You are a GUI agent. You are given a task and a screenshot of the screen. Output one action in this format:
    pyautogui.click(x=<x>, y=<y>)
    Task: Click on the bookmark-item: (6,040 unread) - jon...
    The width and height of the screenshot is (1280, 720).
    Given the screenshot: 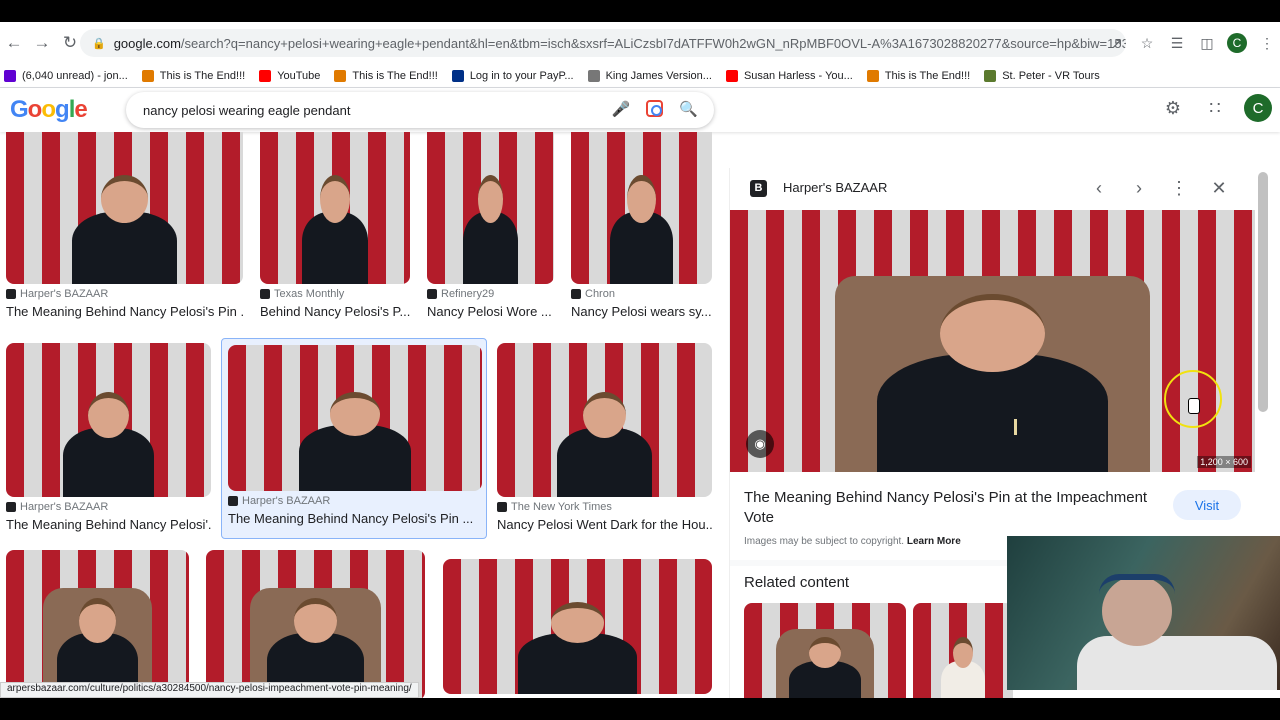 What is the action you would take?
    pyautogui.click(x=66, y=75)
    